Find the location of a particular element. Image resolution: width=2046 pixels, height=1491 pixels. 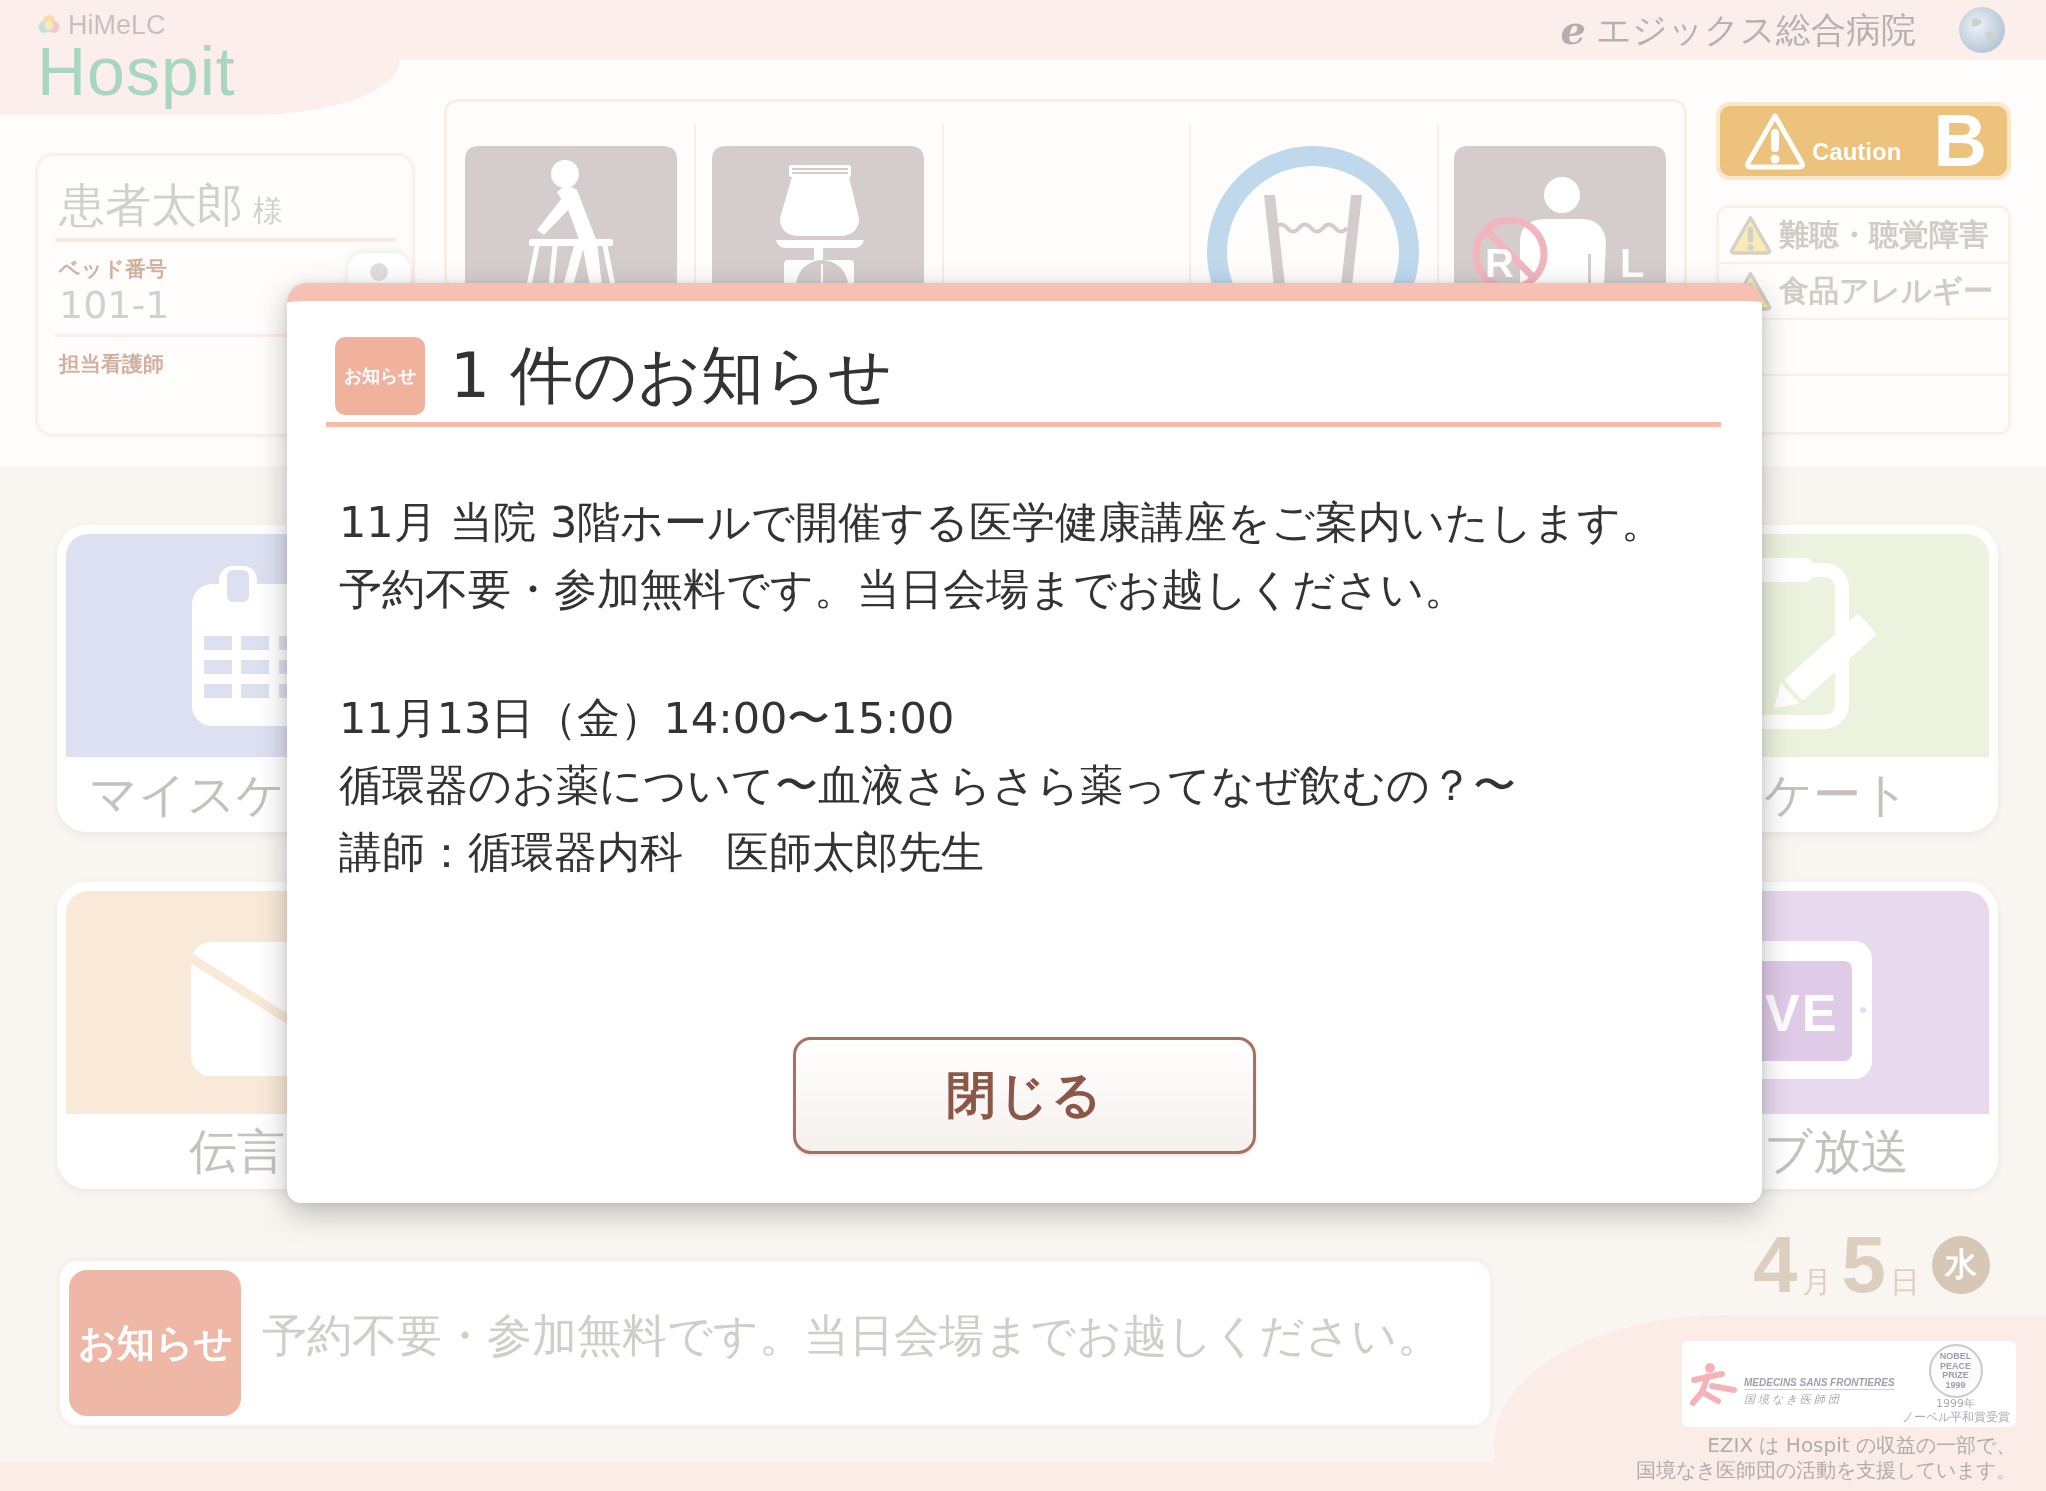

caution-label: Caution is located at coordinates (1857, 152).